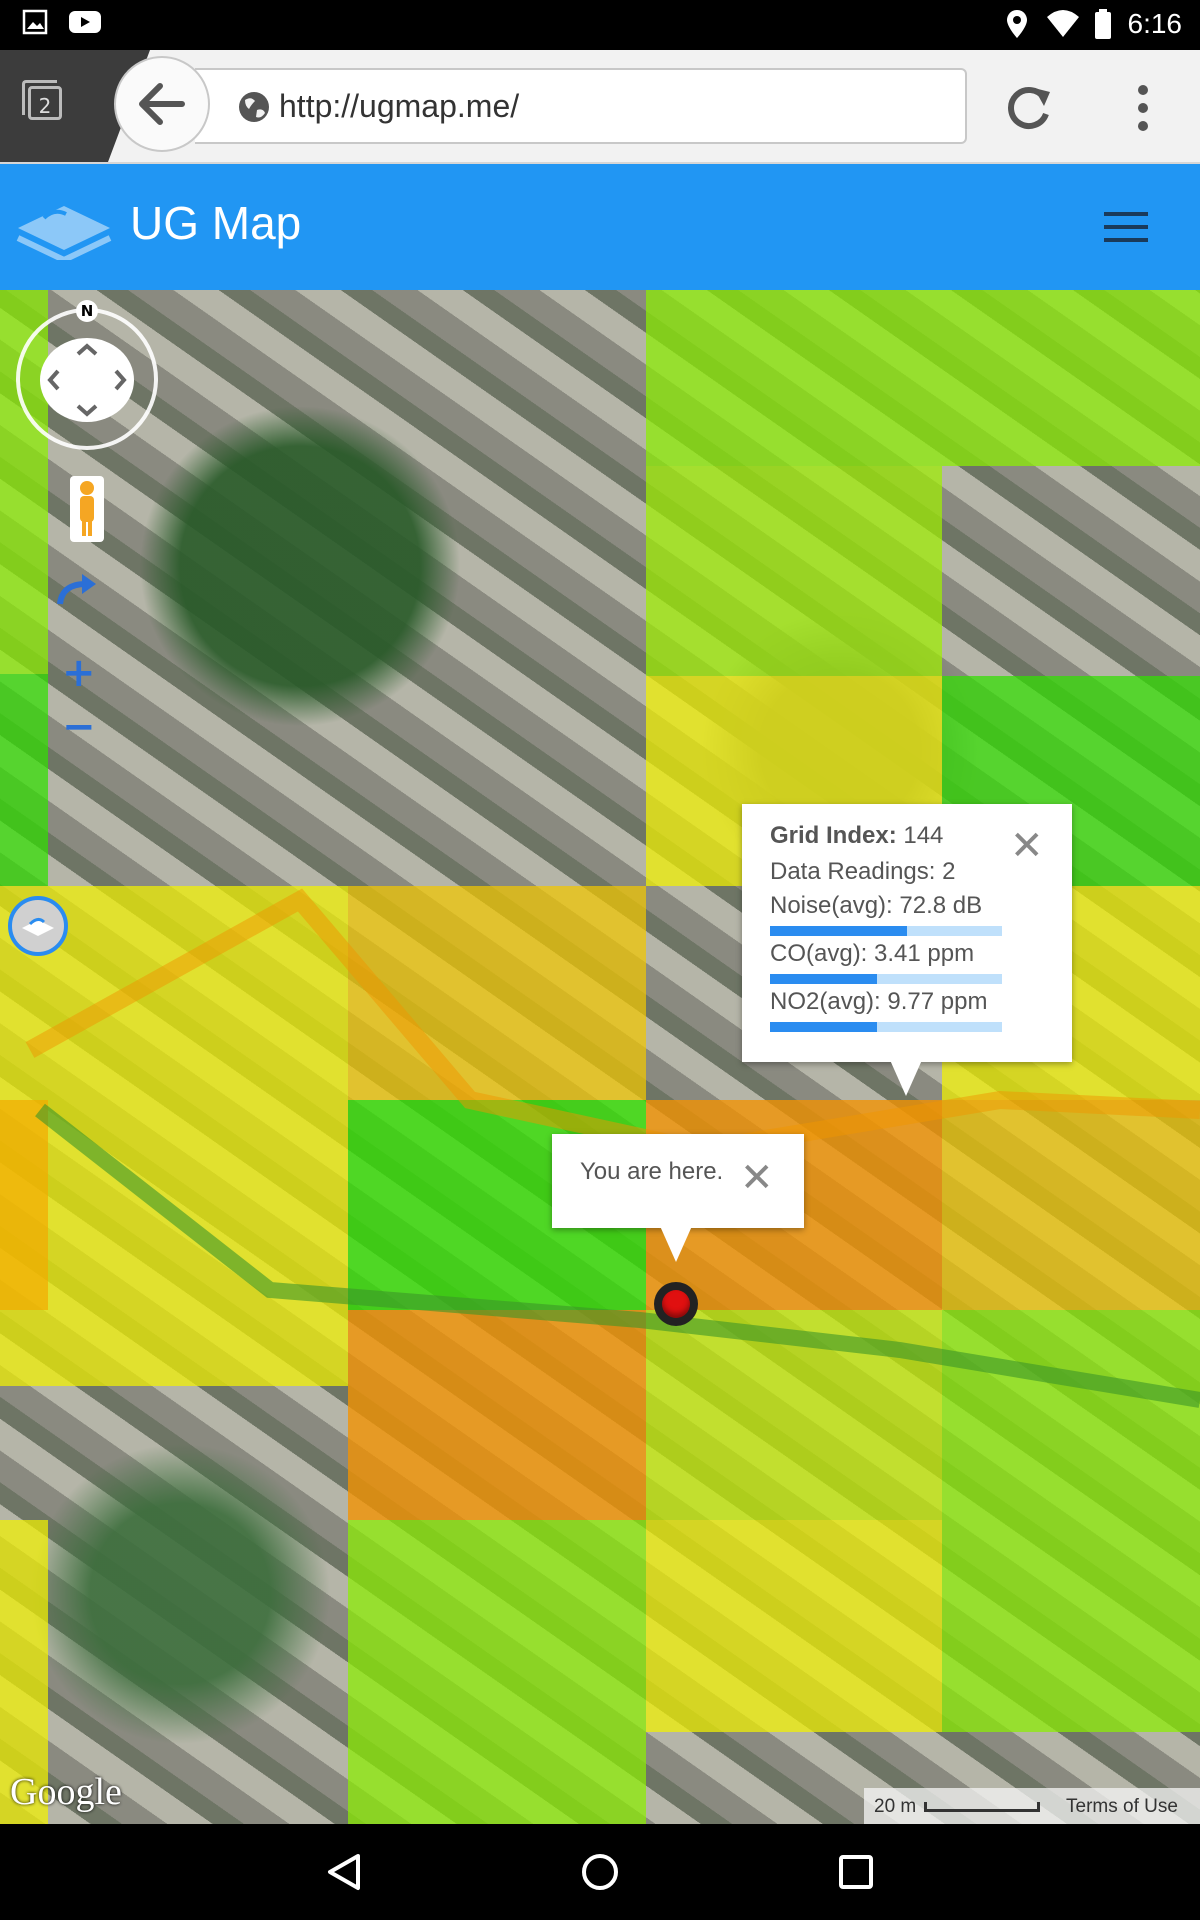 Image resolution: width=1200 pixels, height=1920 pixels. I want to click on back-button, so click(162, 104).